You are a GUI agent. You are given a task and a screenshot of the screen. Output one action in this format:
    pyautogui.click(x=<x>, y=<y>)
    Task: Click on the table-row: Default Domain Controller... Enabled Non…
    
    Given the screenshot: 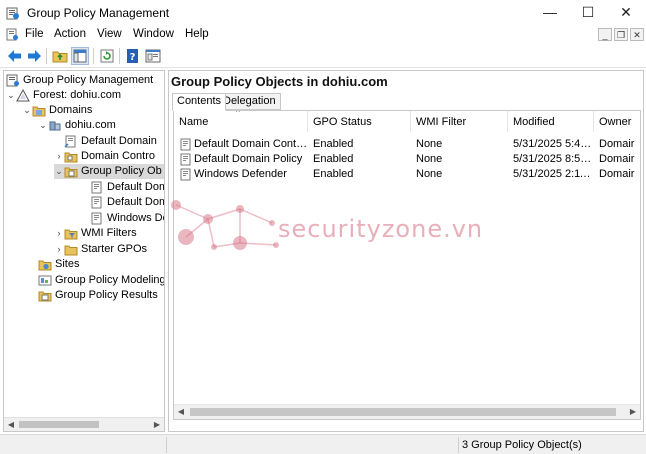 What is the action you would take?
    pyautogui.click(x=407, y=144)
    